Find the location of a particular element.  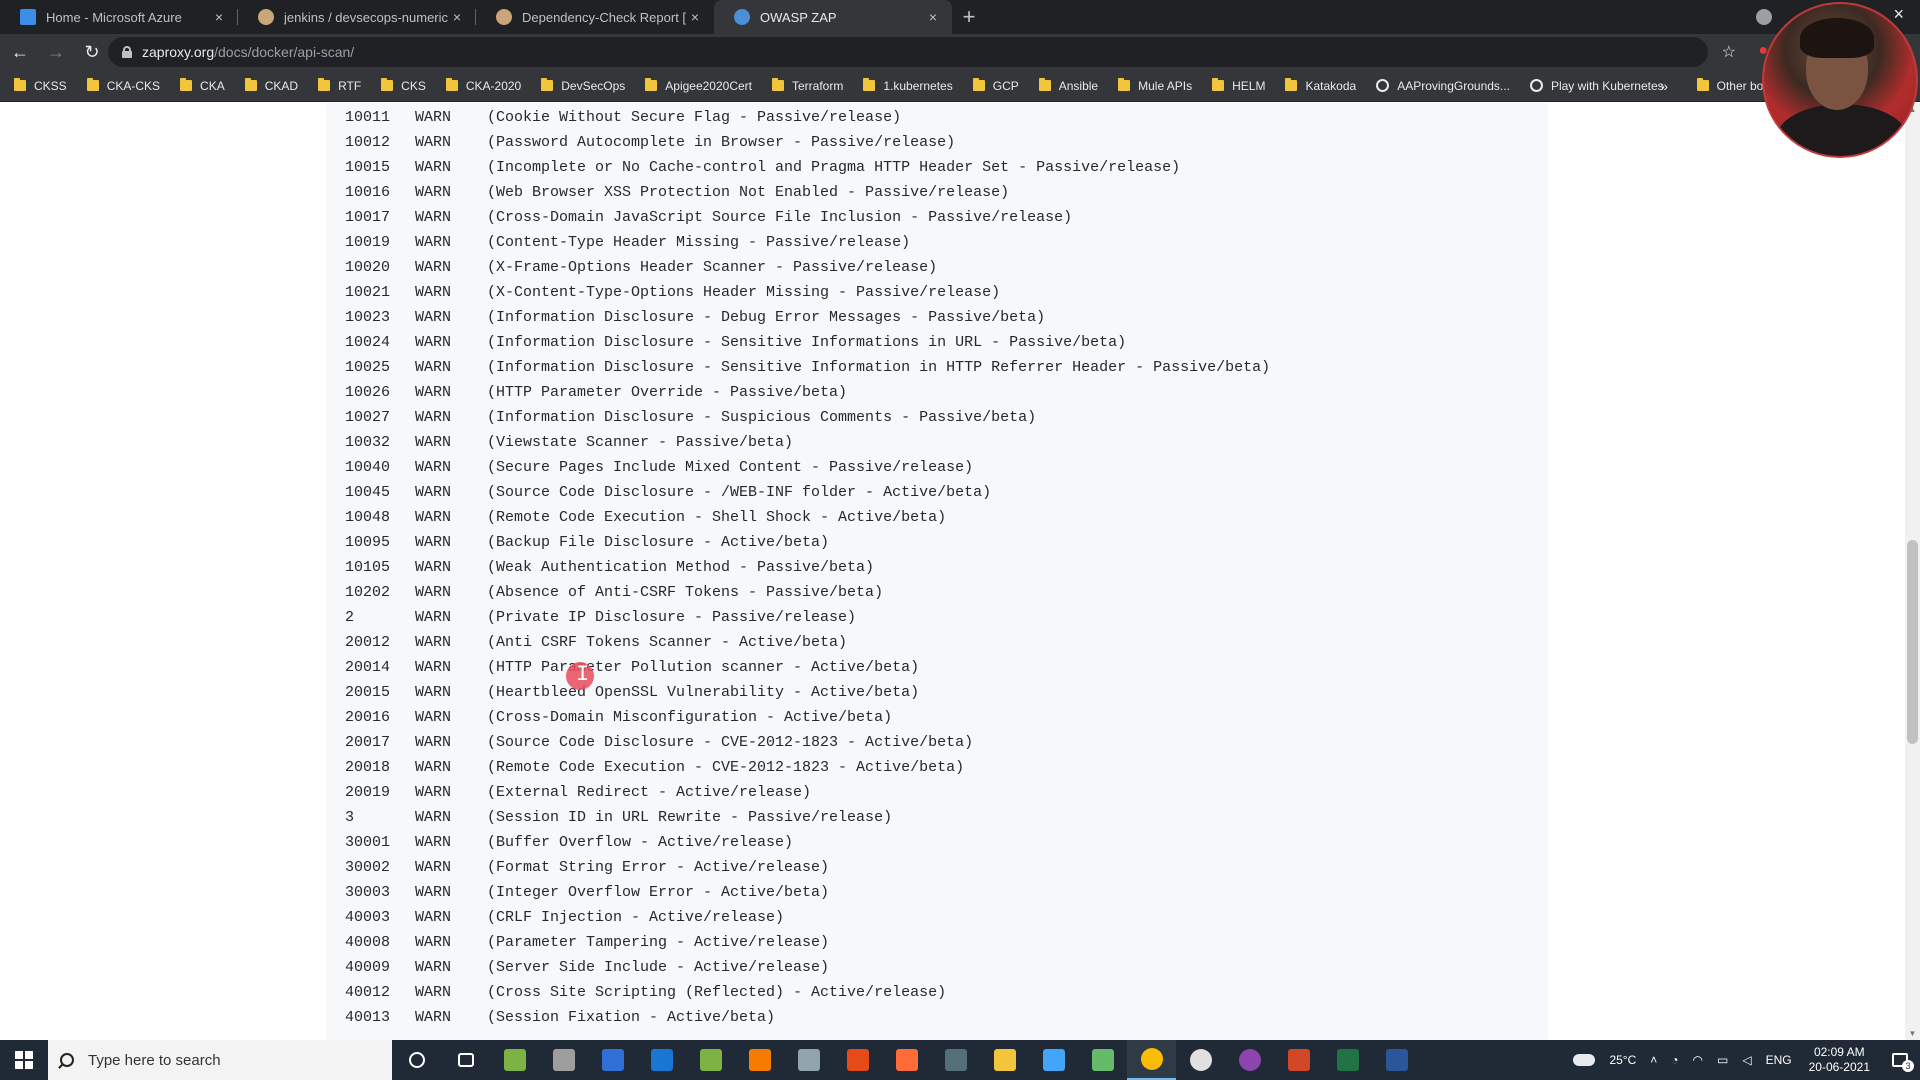

window-close-button: × is located at coordinates (1898, 14).